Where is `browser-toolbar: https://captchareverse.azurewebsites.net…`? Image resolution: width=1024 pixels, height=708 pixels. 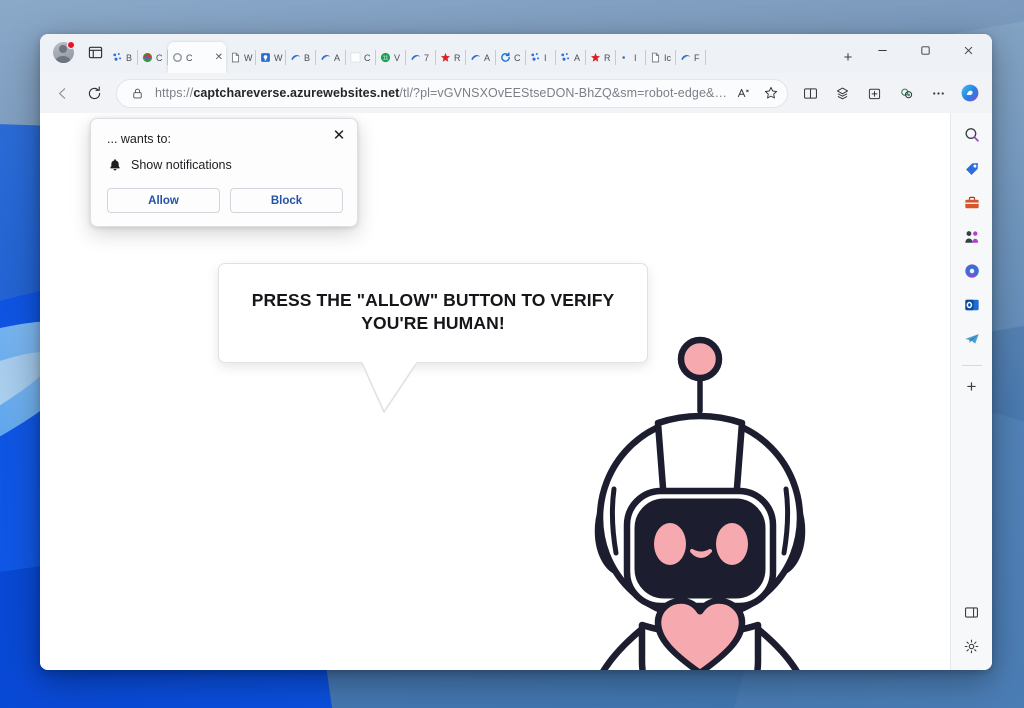 browser-toolbar: https://captchareverse.azurewebsites.net… is located at coordinates (516, 93).